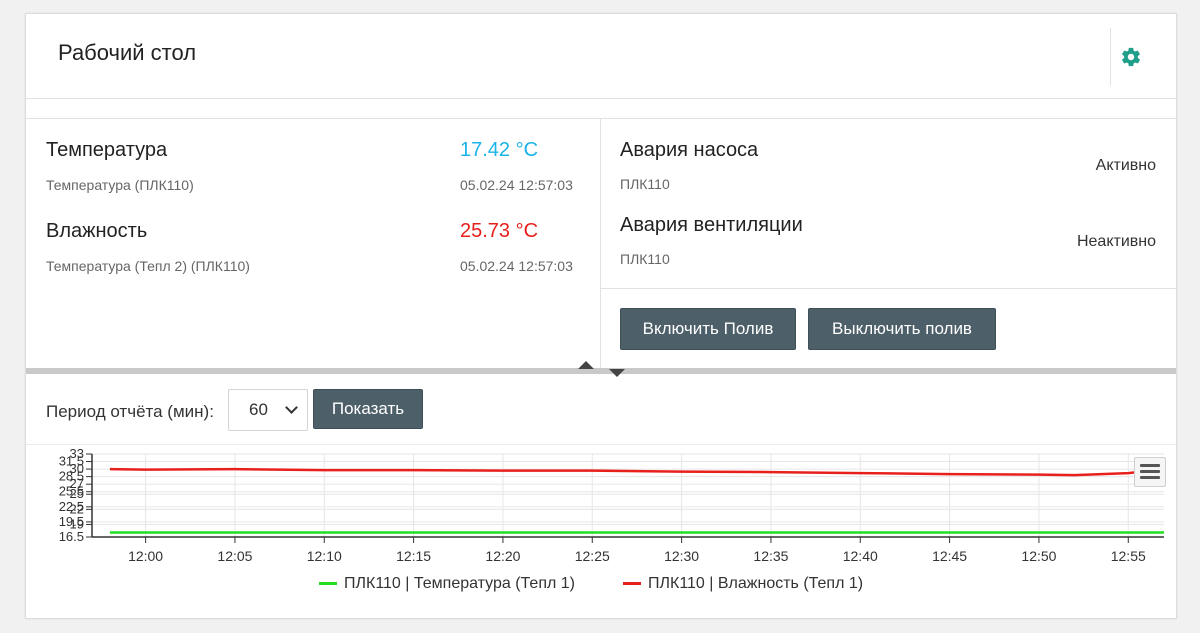  I want to click on disable-irrigation-button: Выключить полив, so click(902, 329).